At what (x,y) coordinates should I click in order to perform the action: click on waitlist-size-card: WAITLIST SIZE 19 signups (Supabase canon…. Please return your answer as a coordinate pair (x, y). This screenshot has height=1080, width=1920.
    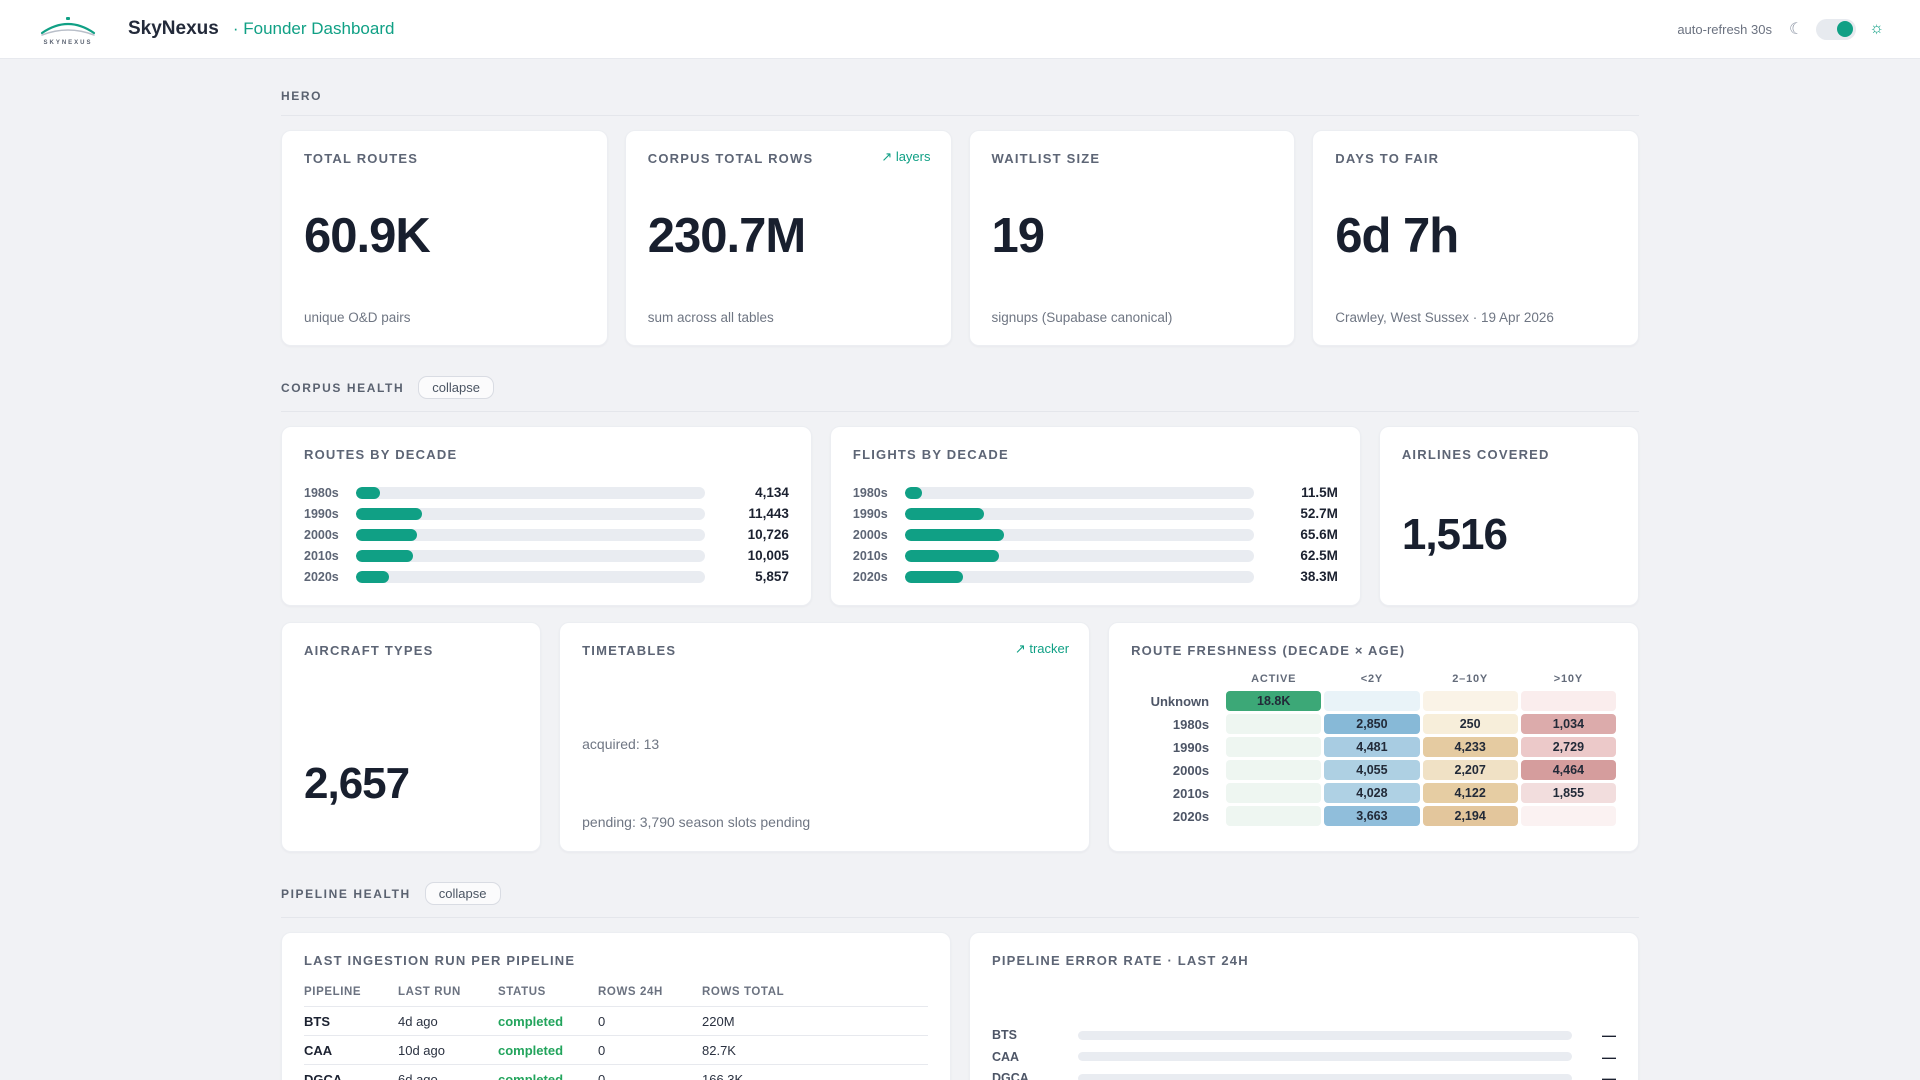
    Looking at the image, I should click on (1132, 238).